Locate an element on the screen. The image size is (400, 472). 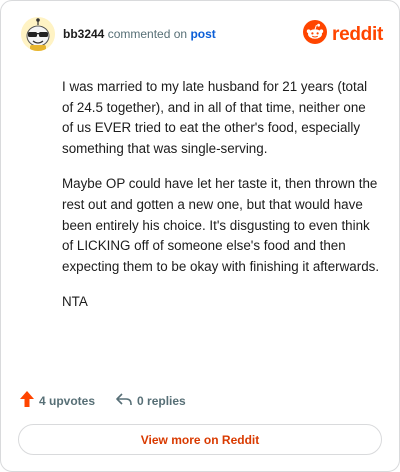
comment-meta: bb3244 commented on post is located at coordinates (139, 34).